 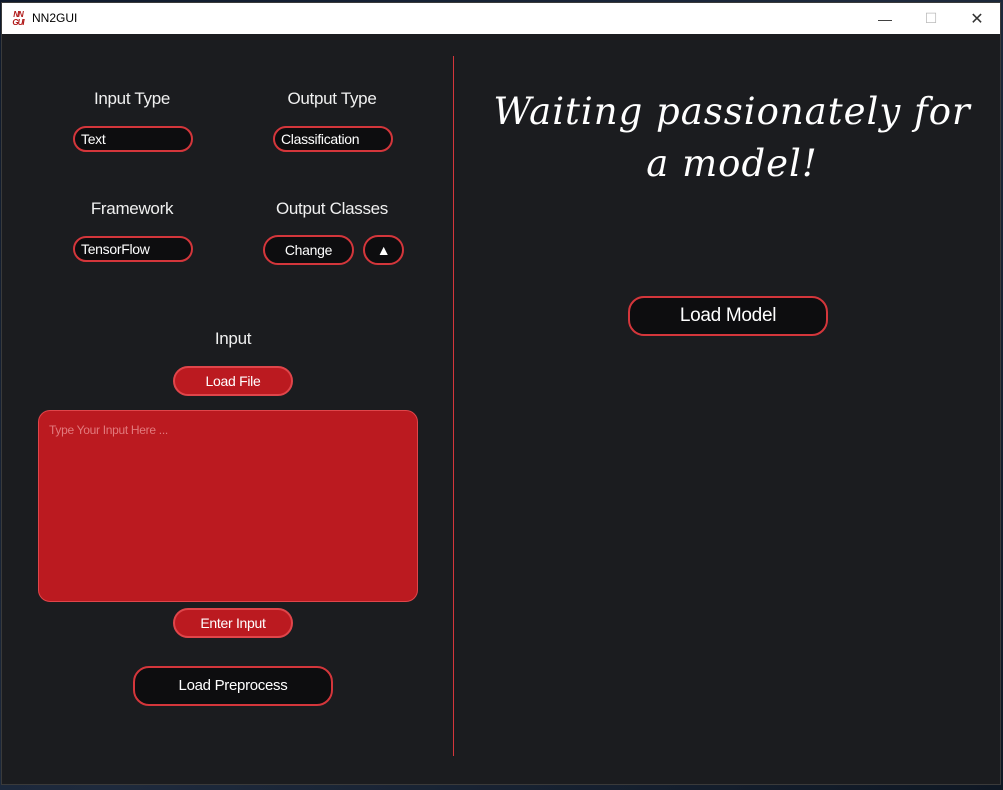 I want to click on title-bar: NN GUI NN2GUI — ☐ ✕, so click(x=501, y=18).